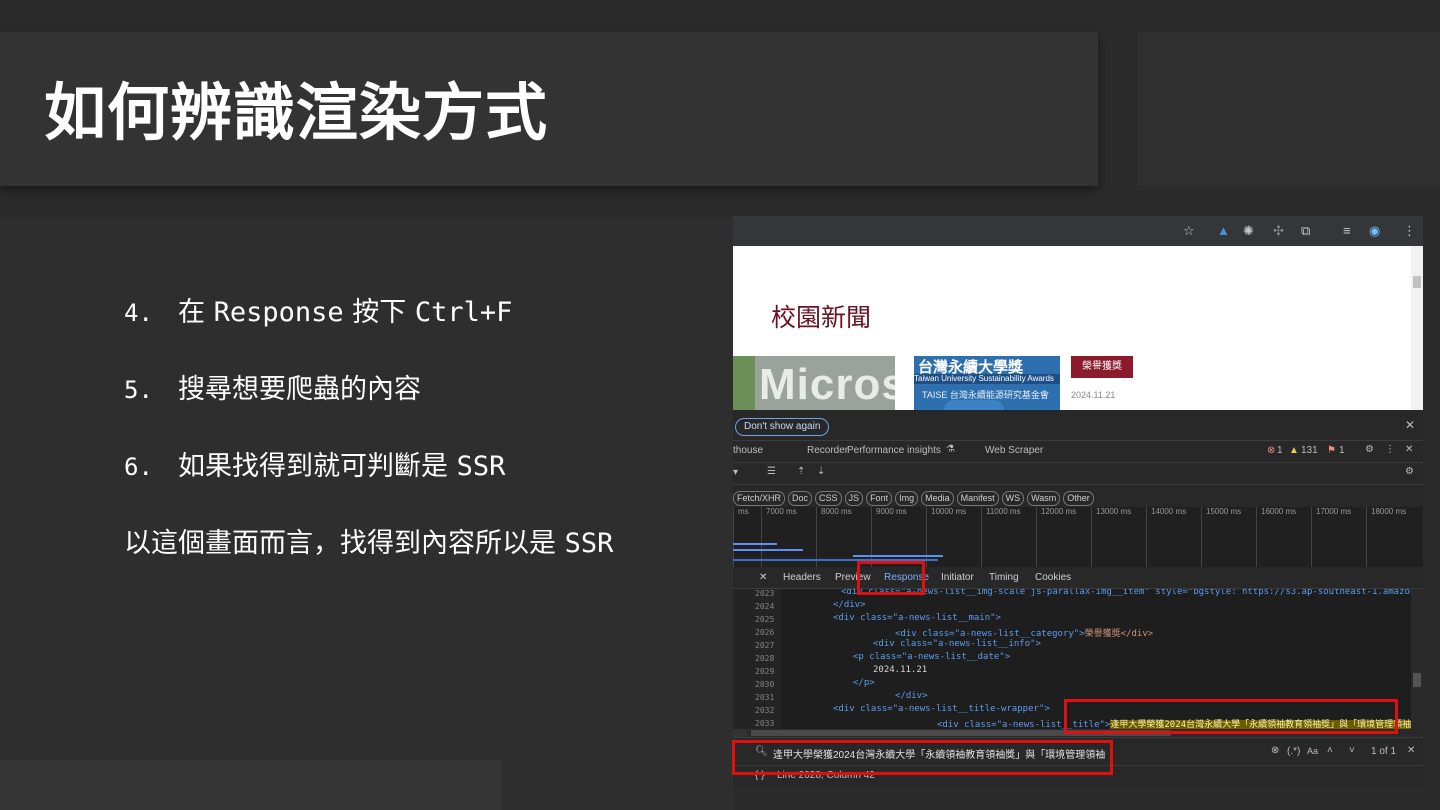 This screenshot has height=810, width=1440. What do you see at coordinates (1305, 231) in the screenshot?
I see `puzzle-icon: ⧉` at bounding box center [1305, 231].